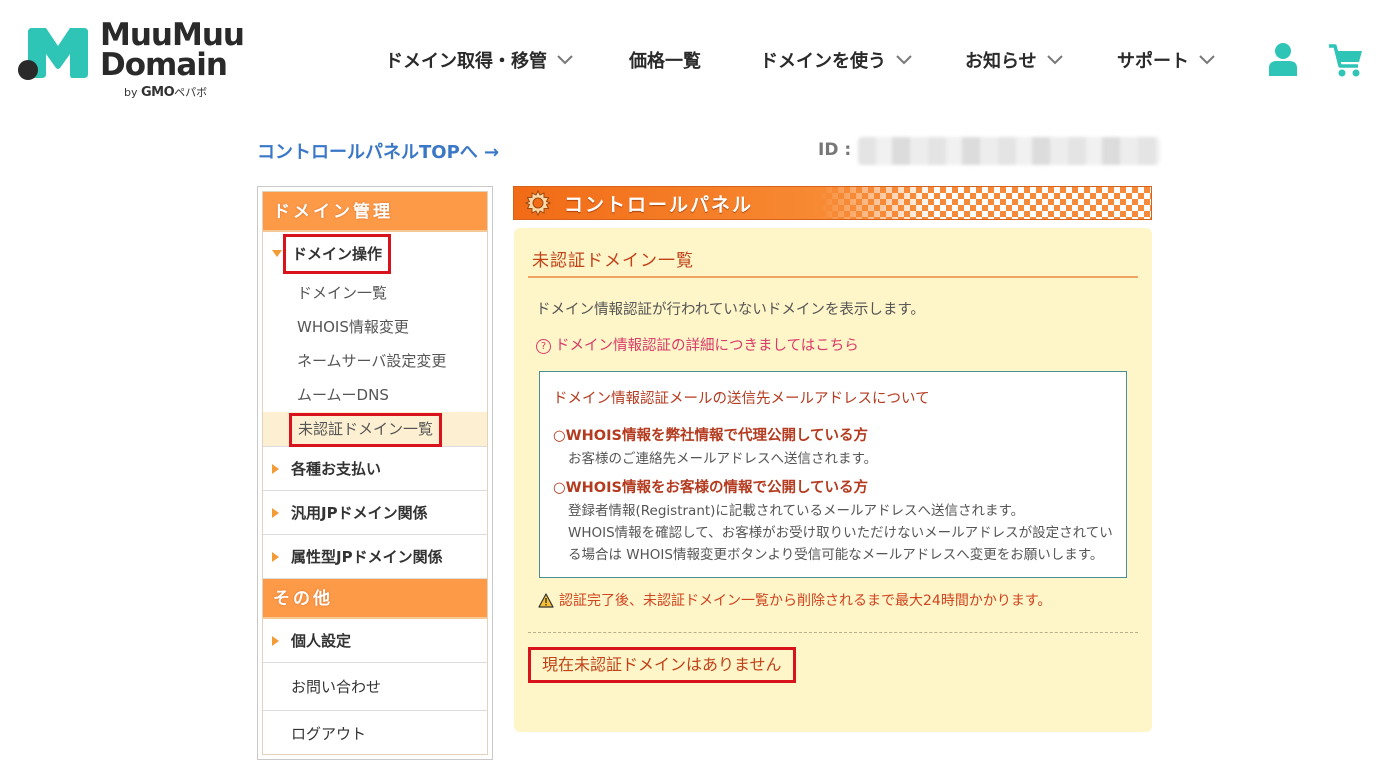 This screenshot has width=1388, height=768. Describe the element at coordinates (538, 203) in the screenshot. I see `gear-icon` at that location.